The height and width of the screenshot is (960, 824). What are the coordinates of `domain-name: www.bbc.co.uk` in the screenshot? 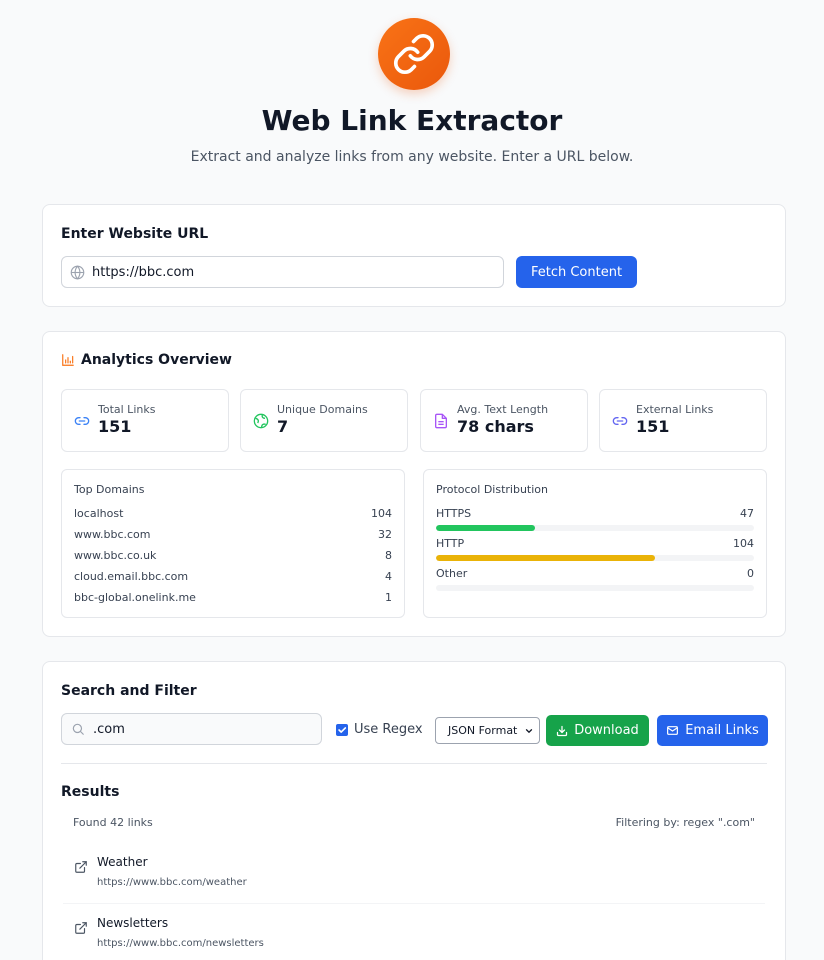 It's located at (115, 555).